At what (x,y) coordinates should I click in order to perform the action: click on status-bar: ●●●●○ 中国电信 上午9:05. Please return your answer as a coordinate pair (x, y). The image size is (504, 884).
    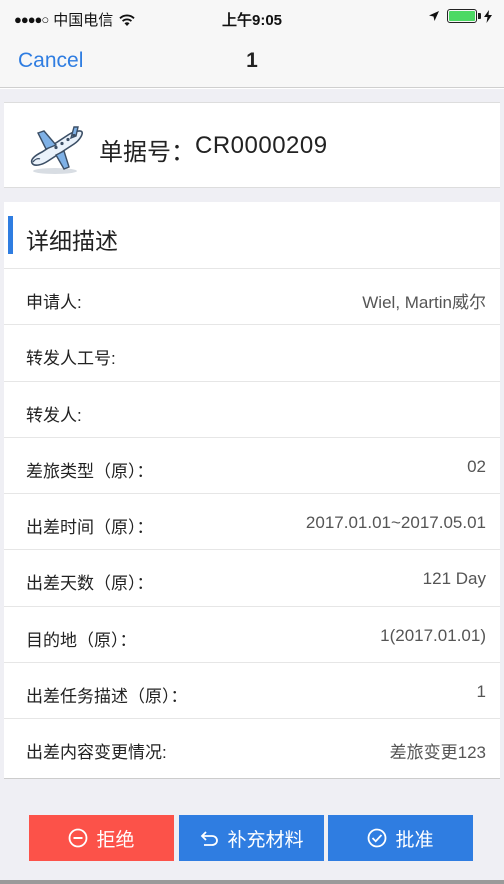
    Looking at the image, I should click on (252, 18).